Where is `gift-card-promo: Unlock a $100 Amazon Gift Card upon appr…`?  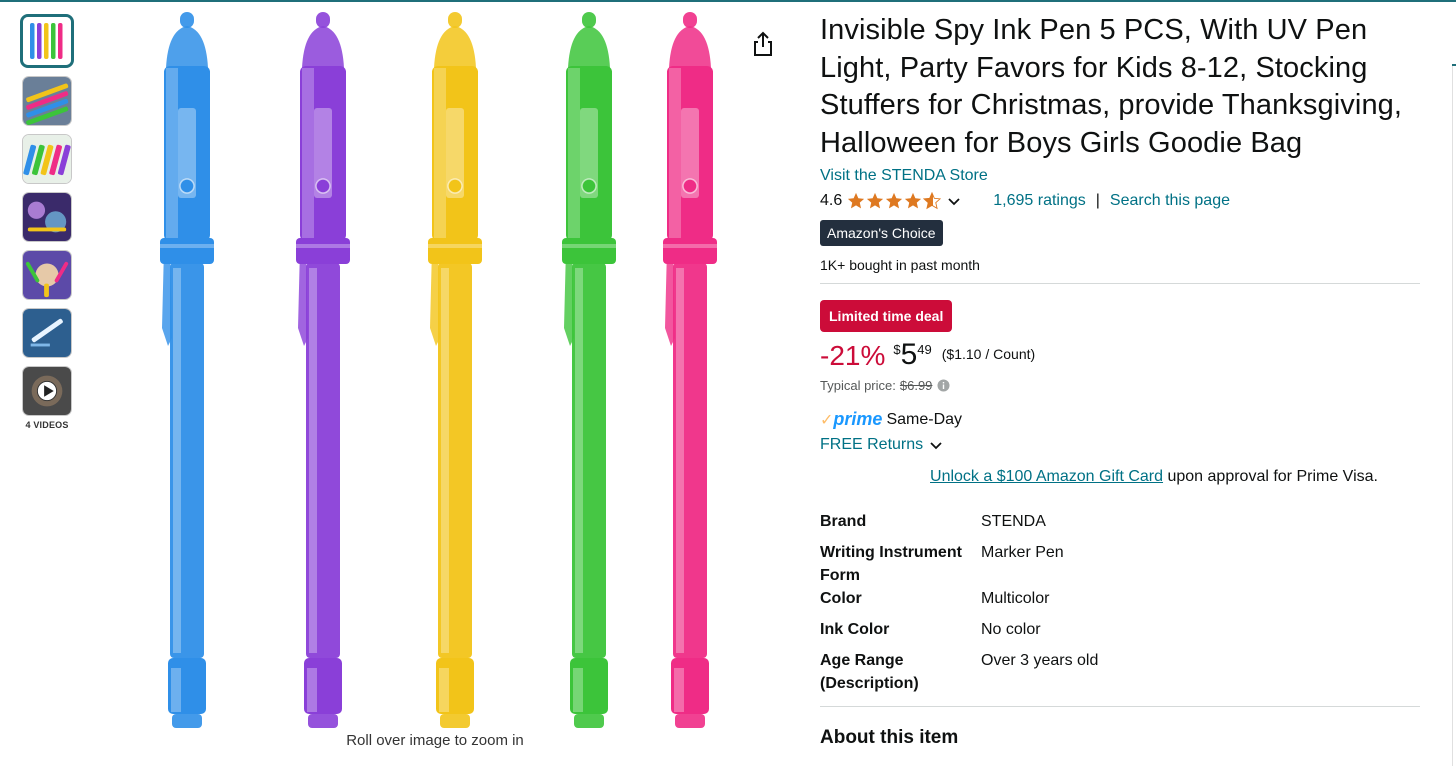 gift-card-promo: Unlock a $100 Amazon Gift Card upon appr… is located at coordinates (1120, 477).